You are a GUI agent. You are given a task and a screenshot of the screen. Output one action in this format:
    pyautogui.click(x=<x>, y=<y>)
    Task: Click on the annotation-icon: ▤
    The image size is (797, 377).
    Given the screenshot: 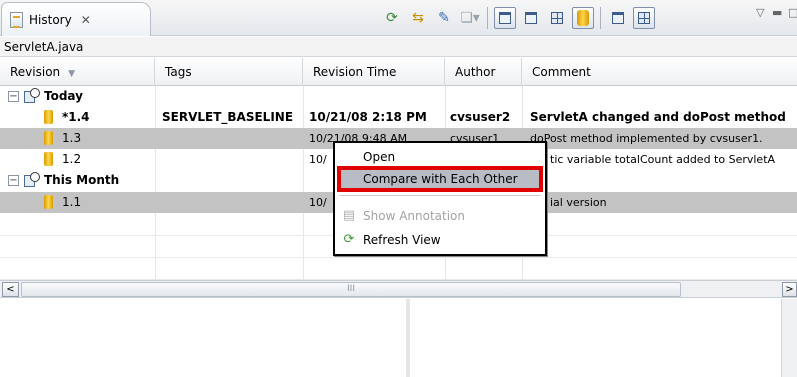 What is the action you would take?
    pyautogui.click(x=349, y=215)
    